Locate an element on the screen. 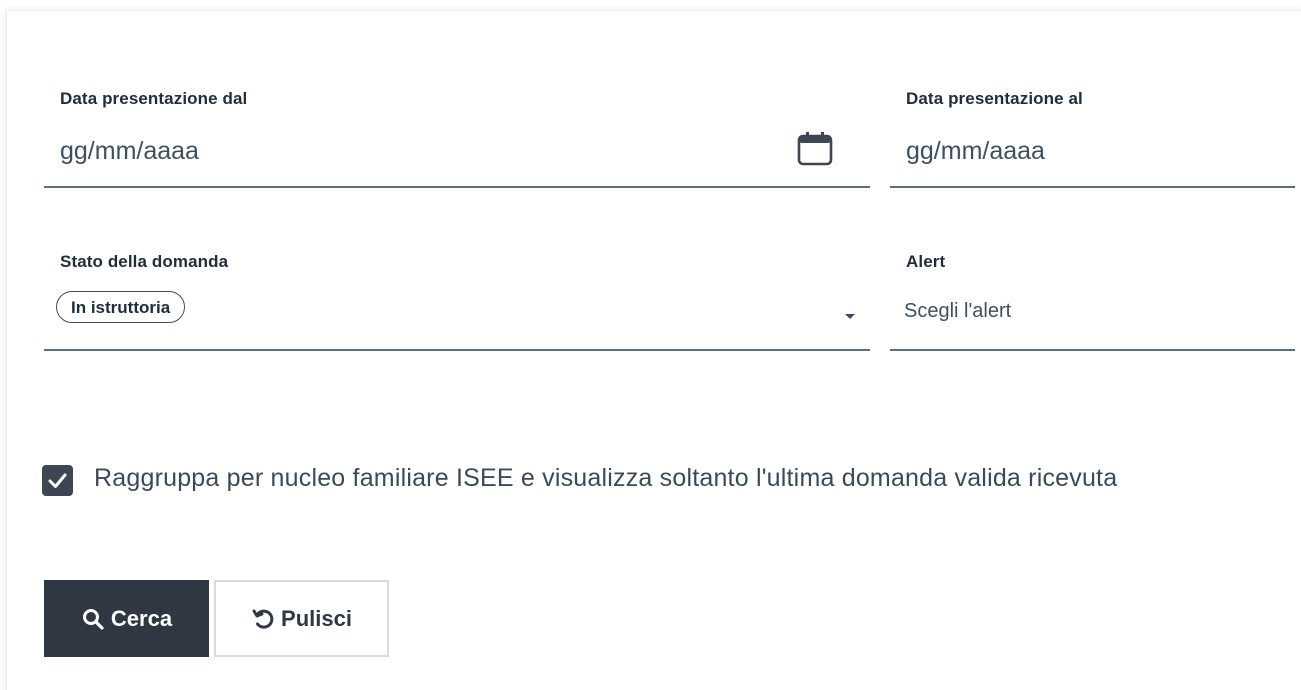 The image size is (1301, 690). date-to-input: gg/mm/aaaa is located at coordinates (975, 151).